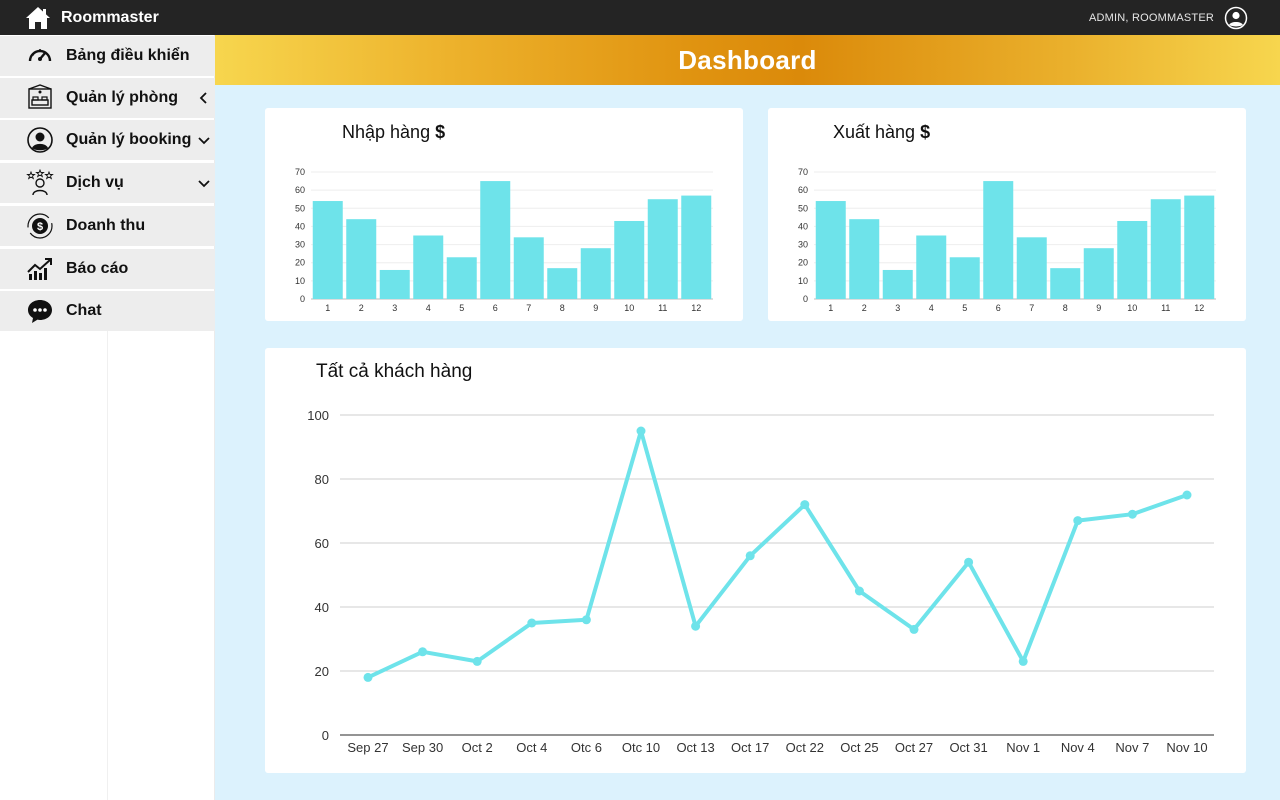 The height and width of the screenshot is (800, 1280). I want to click on home-icon, so click(38, 18).